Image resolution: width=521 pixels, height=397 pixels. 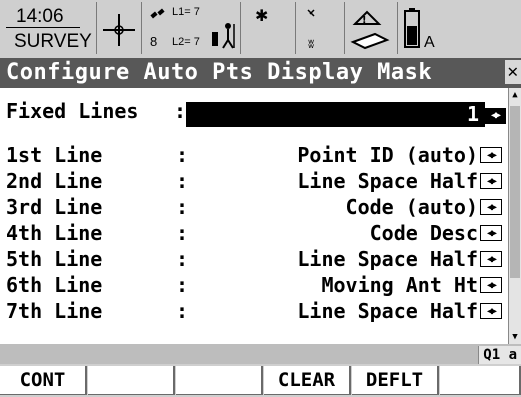 What do you see at coordinates (262, 16) in the screenshot?
I see `bluetooth-icon: ✱` at bounding box center [262, 16].